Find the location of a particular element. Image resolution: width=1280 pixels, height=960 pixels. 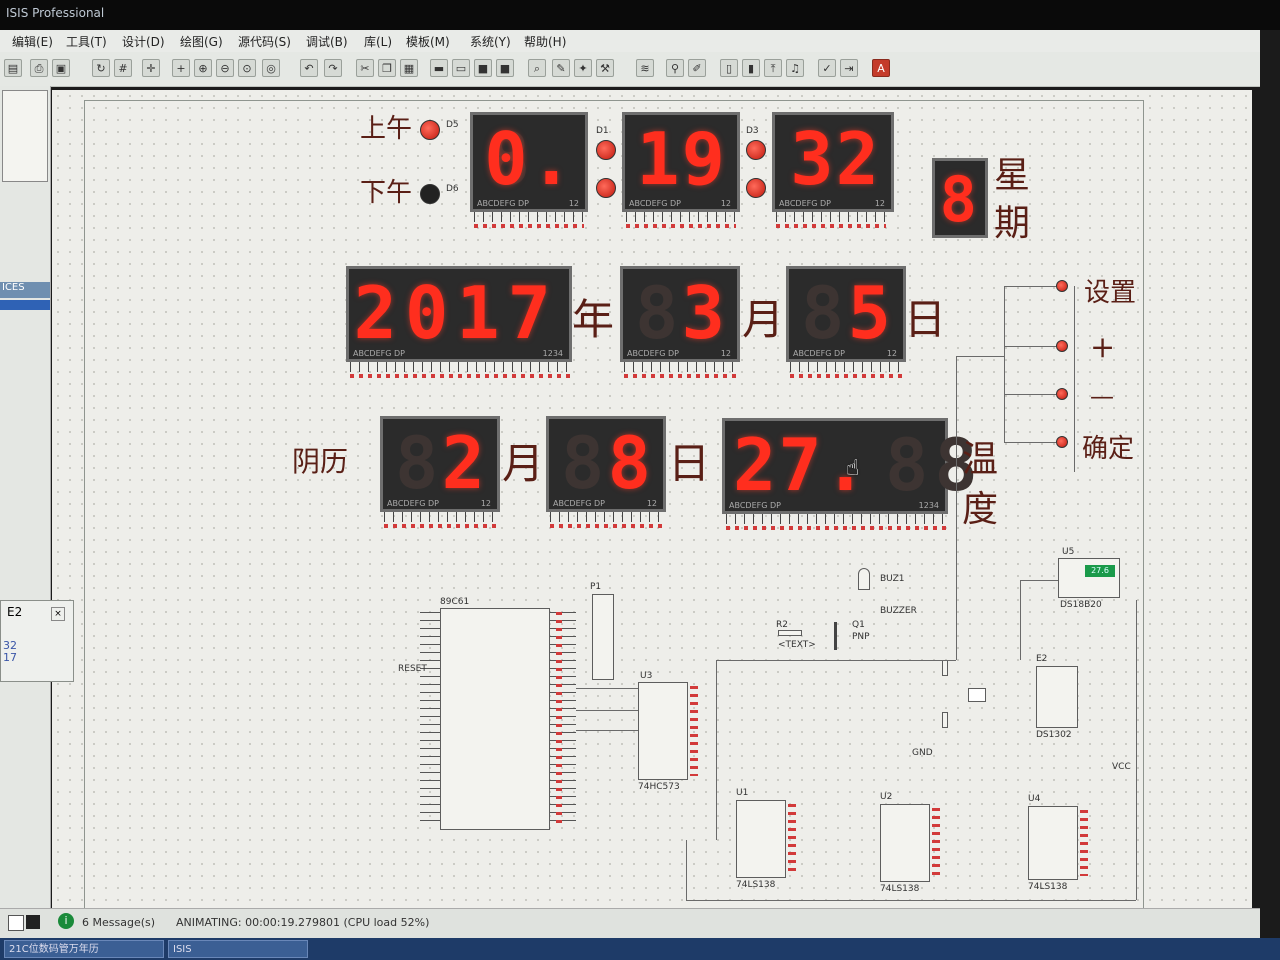

crystal is located at coordinates (977, 695).